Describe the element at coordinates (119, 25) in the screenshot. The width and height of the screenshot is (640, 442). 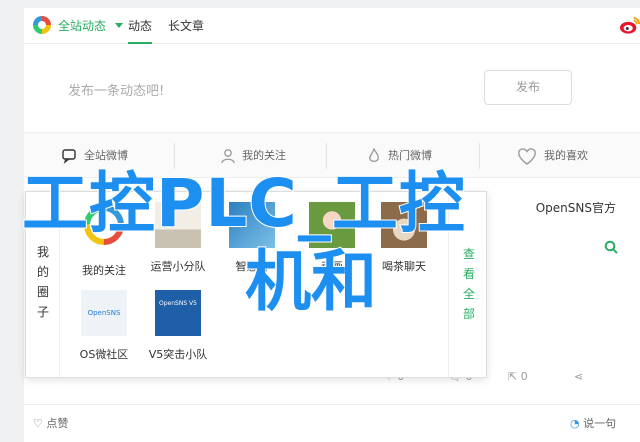
I see `chevron-down-icon` at that location.